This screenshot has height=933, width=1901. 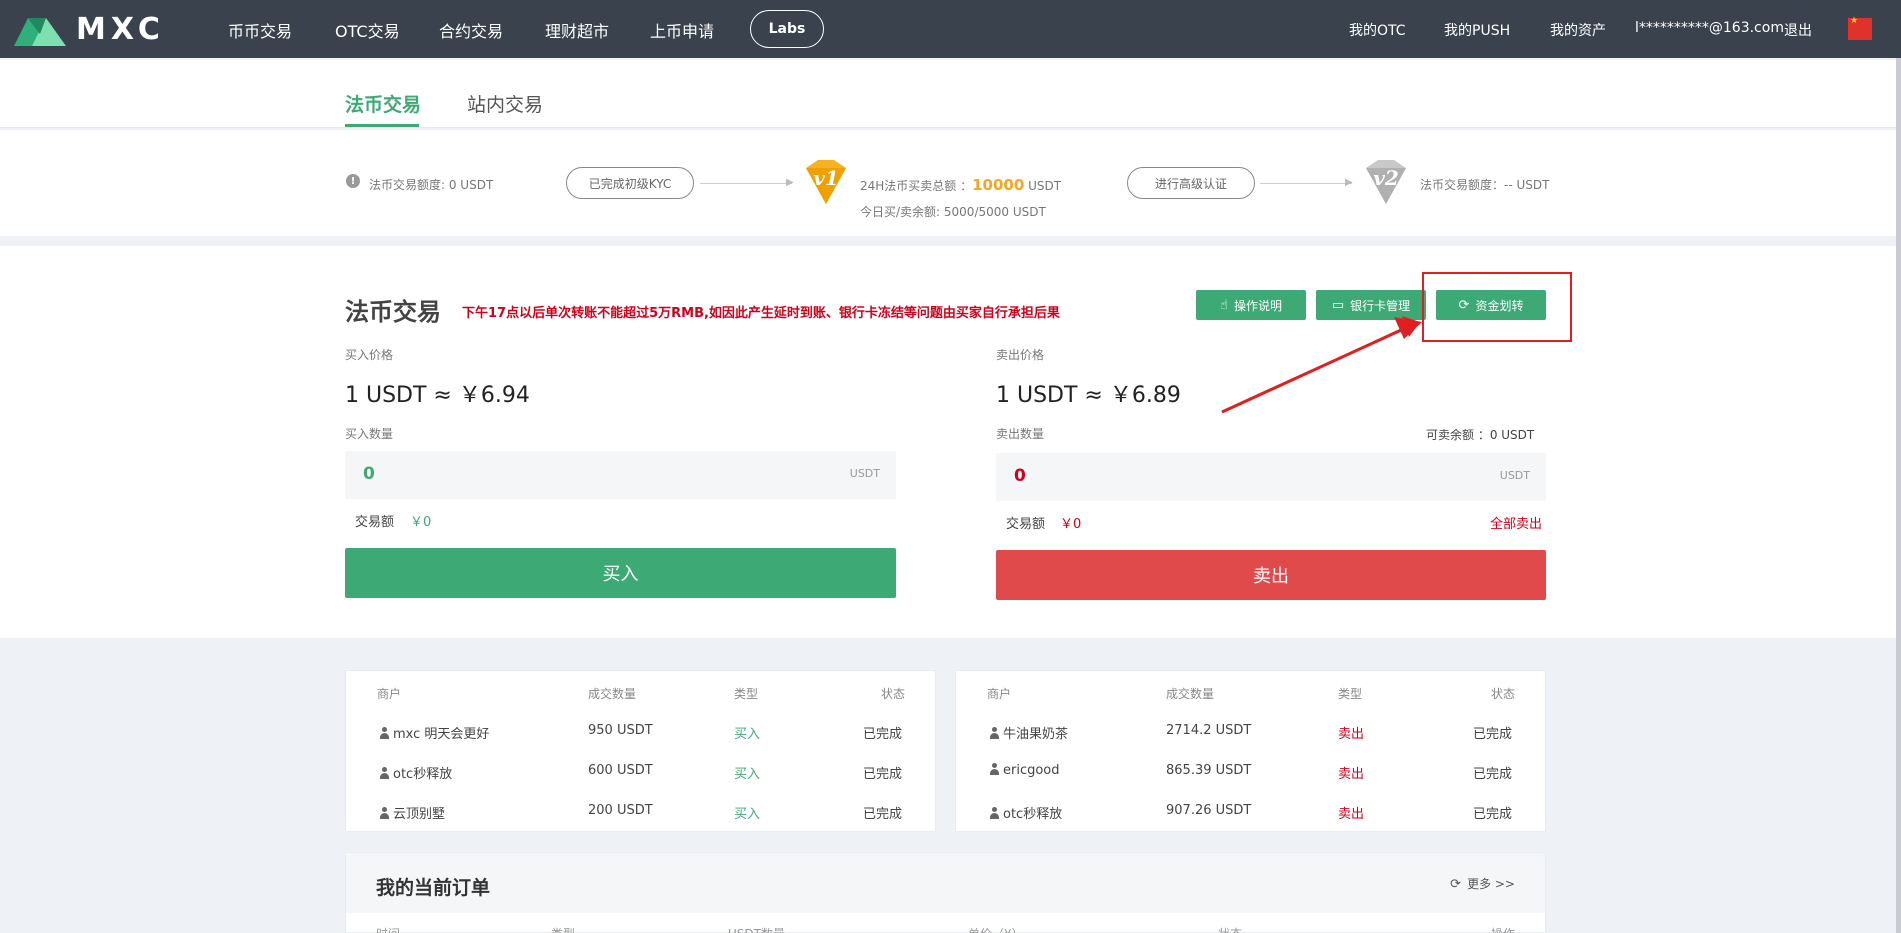 What do you see at coordinates (1798, 30) in the screenshot?
I see `nav-logout: 退出` at bounding box center [1798, 30].